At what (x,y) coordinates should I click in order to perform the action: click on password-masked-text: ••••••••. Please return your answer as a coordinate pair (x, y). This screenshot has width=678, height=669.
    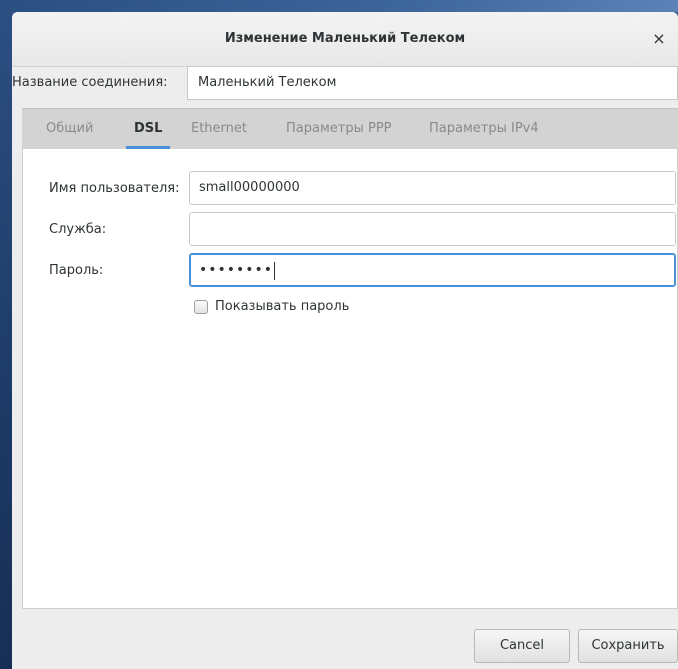
    Looking at the image, I should click on (236, 270).